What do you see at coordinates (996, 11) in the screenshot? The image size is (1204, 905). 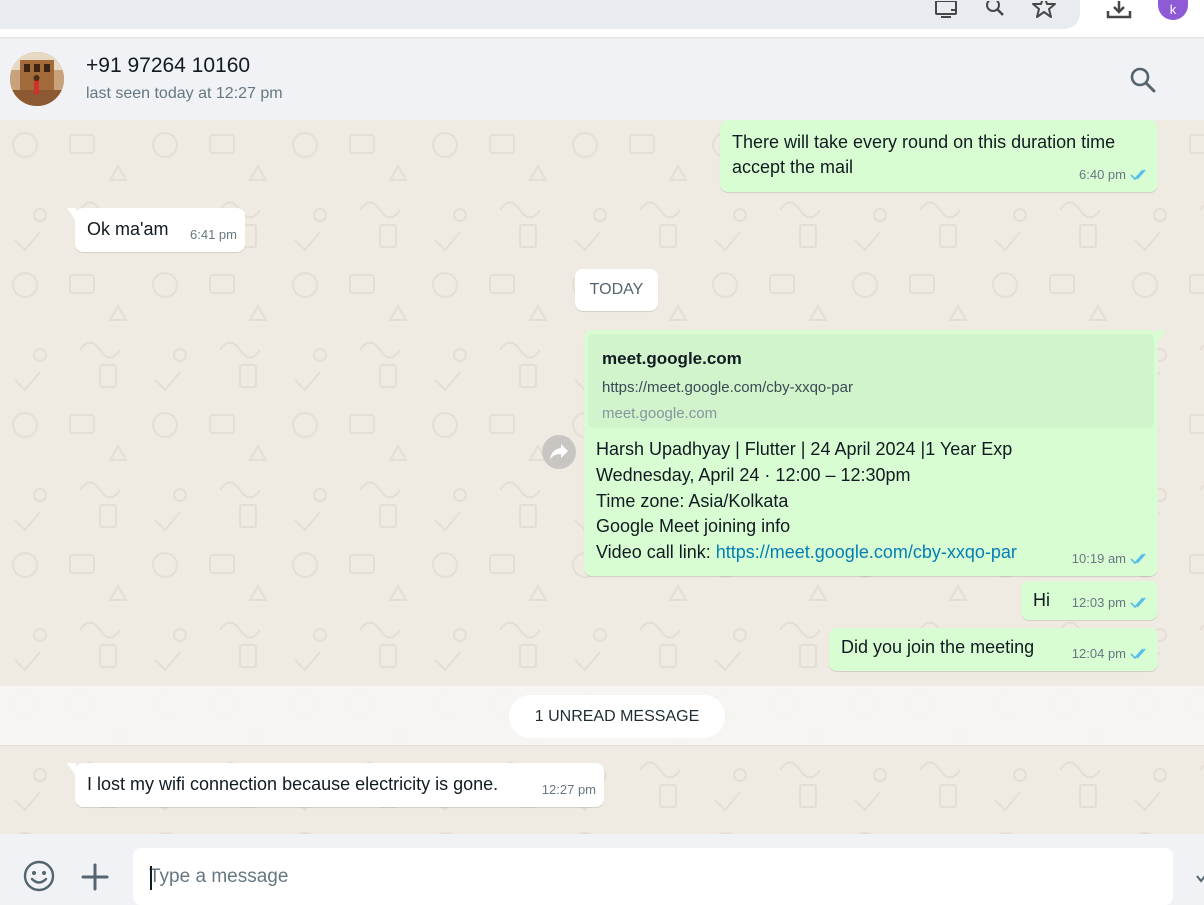 I see `zoom-icon` at bounding box center [996, 11].